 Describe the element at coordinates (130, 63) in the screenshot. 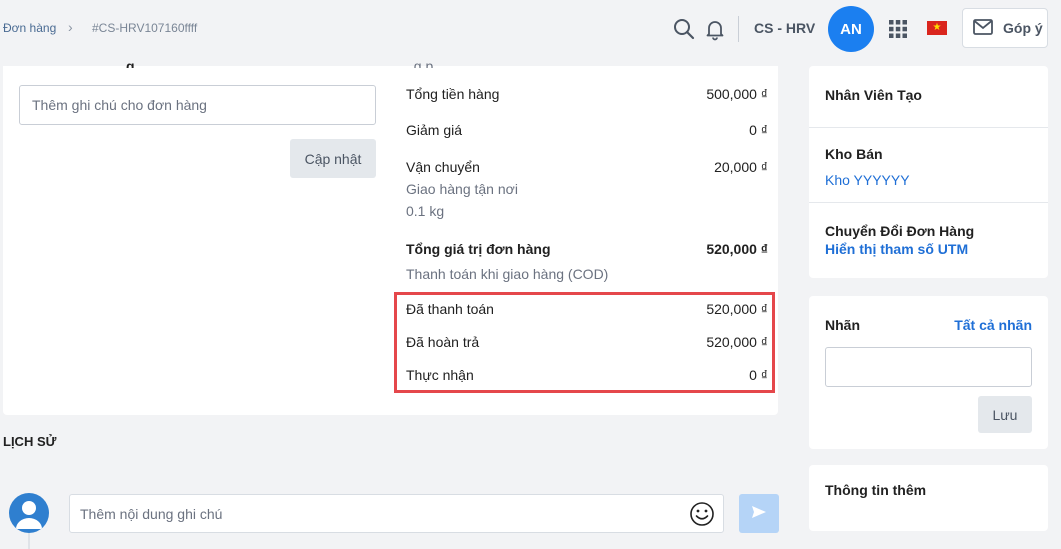

I see `order-note-heading-partial: g` at that location.